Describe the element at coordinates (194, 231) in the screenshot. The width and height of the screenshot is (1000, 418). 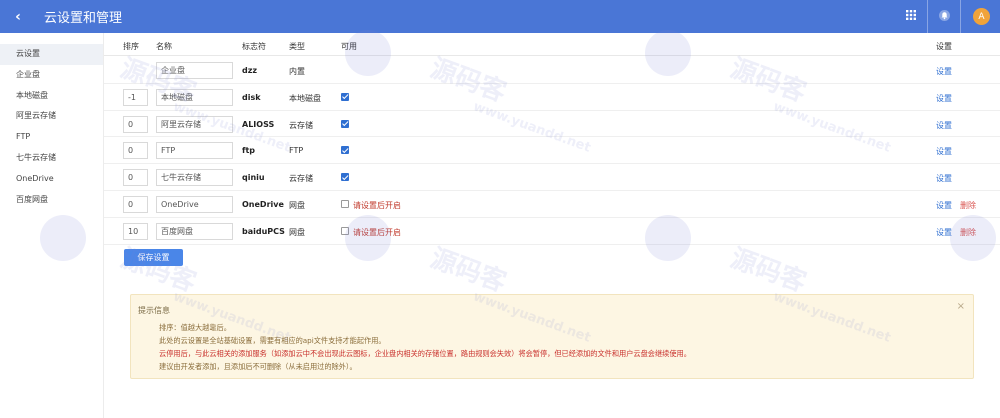
I see `name-input: 百度网盘` at that location.